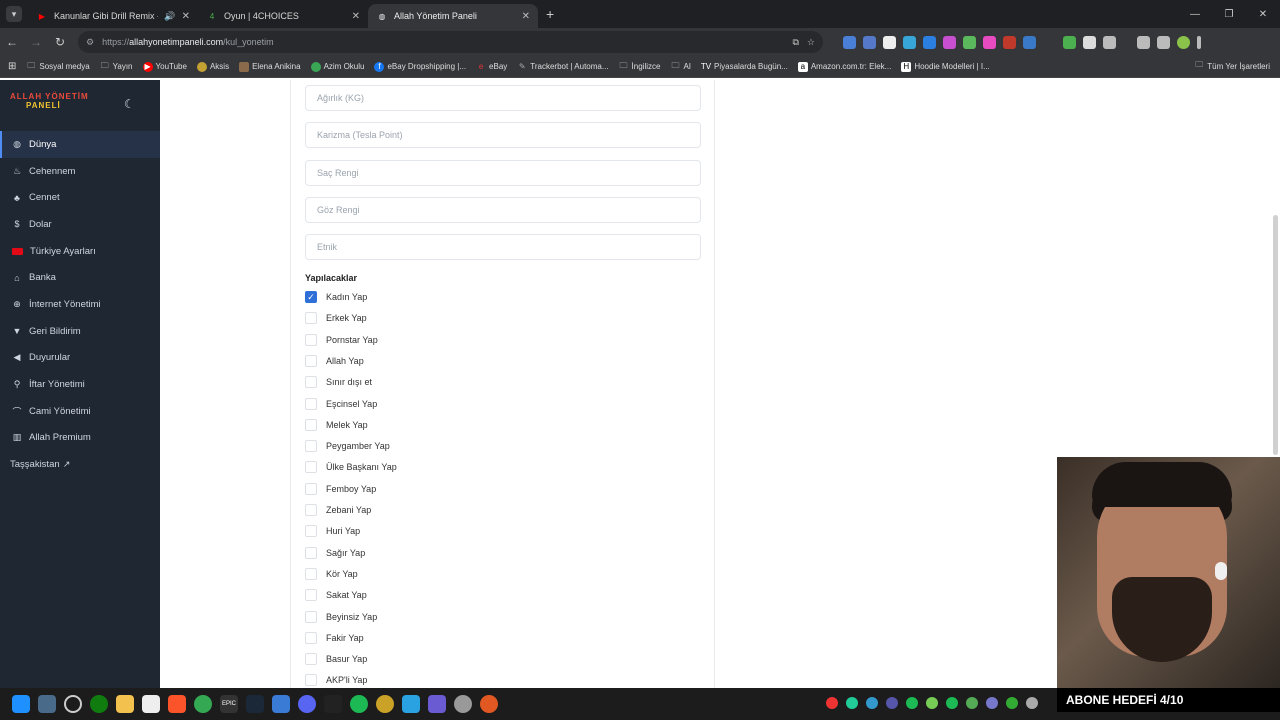 This screenshot has width=1280, height=720. What do you see at coordinates (203, 704) in the screenshot?
I see `chrome-icon` at bounding box center [203, 704].